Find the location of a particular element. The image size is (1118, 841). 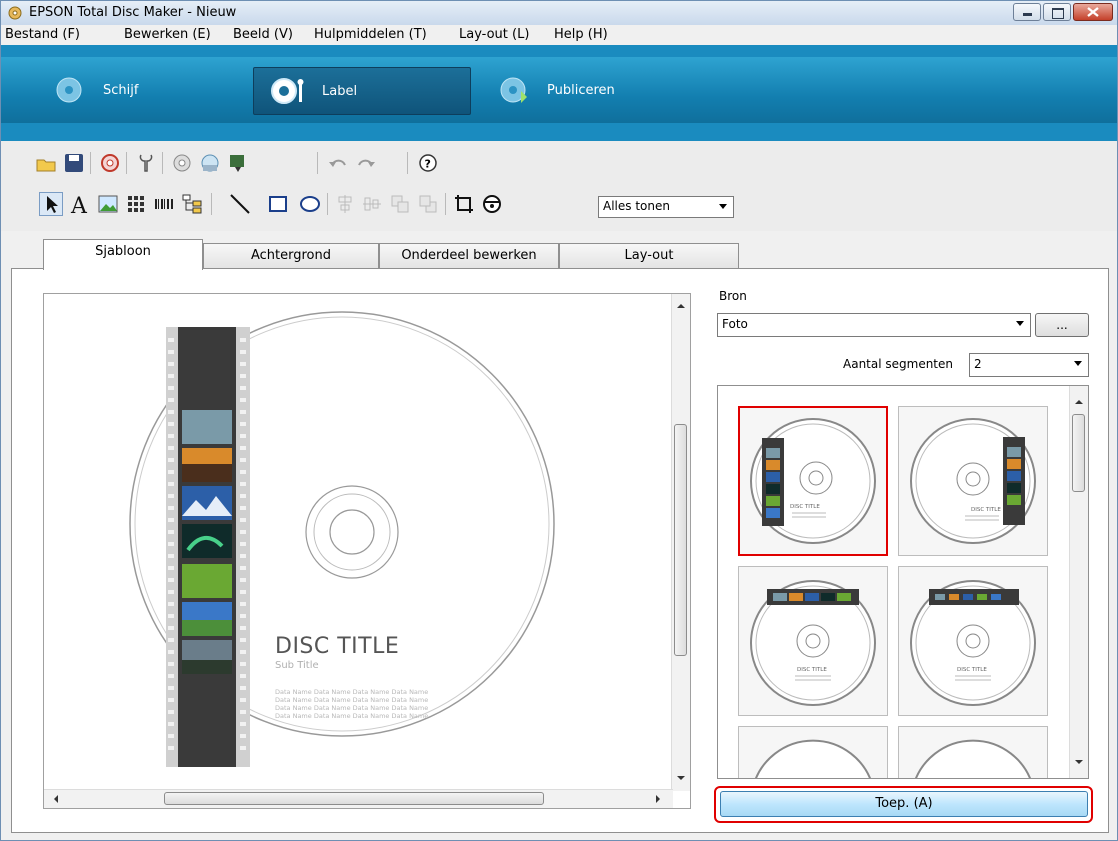

bring-front-icon is located at coordinates (400, 204).